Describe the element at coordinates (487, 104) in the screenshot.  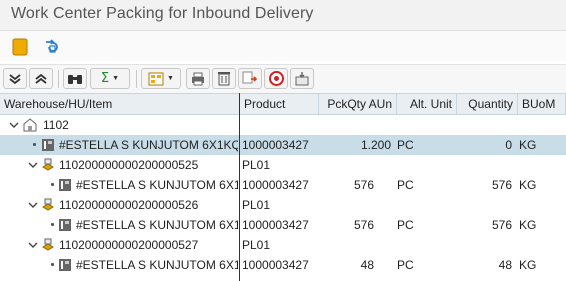
I see `column-header-quantity: Quantity` at that location.